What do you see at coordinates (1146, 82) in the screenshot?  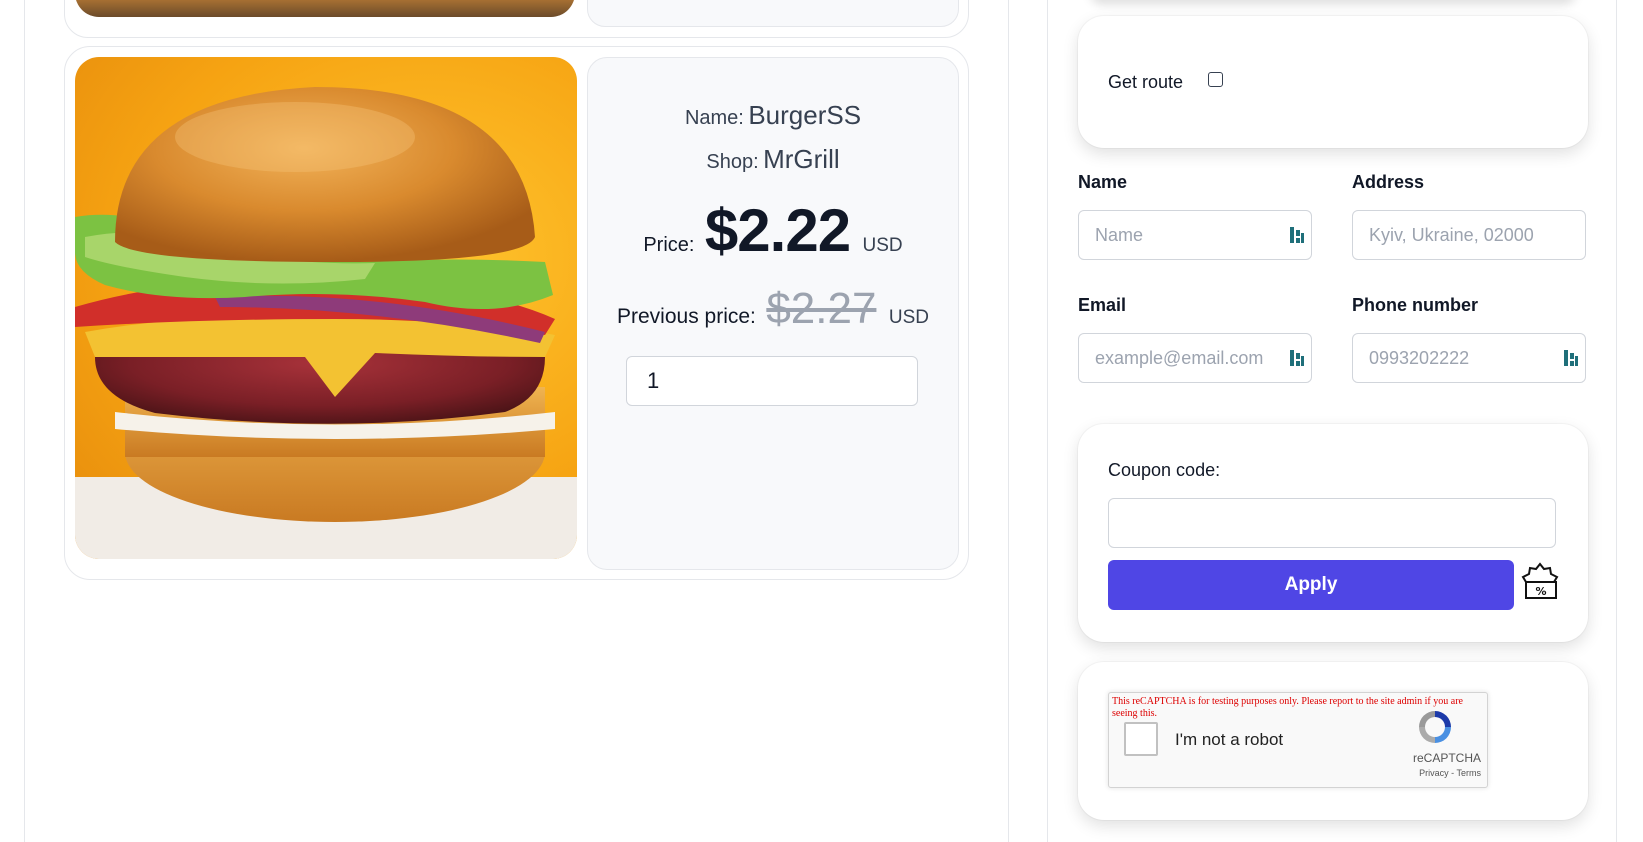 I see `get-route-label: Get route` at bounding box center [1146, 82].